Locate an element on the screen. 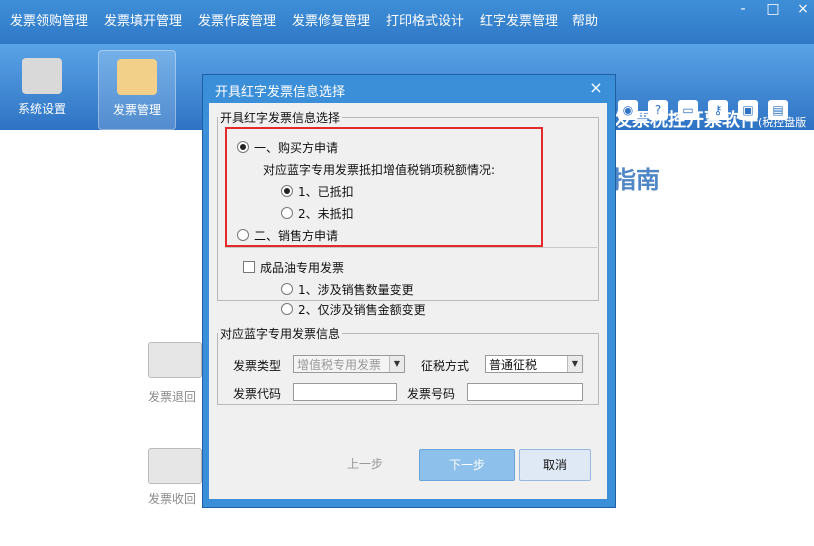  invoice-code-label: 发票代码 is located at coordinates (257, 394).